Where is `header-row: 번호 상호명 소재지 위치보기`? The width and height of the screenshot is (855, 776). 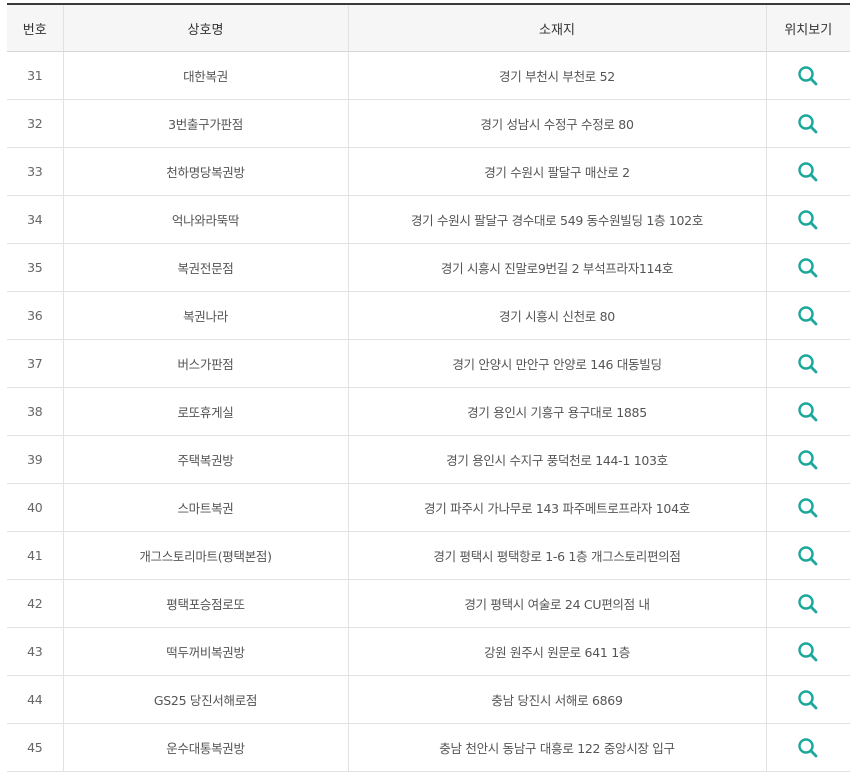
header-row: 번호 상호명 소재지 위치보기 is located at coordinates (428, 28).